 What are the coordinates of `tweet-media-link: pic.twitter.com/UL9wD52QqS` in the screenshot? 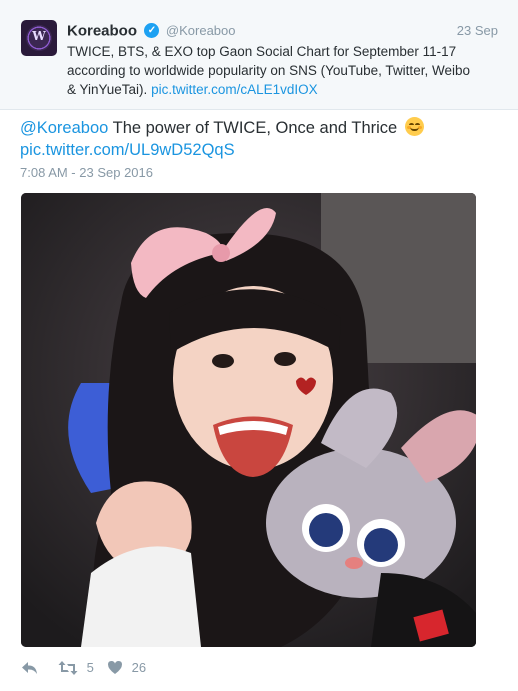 It's located at (127, 150).